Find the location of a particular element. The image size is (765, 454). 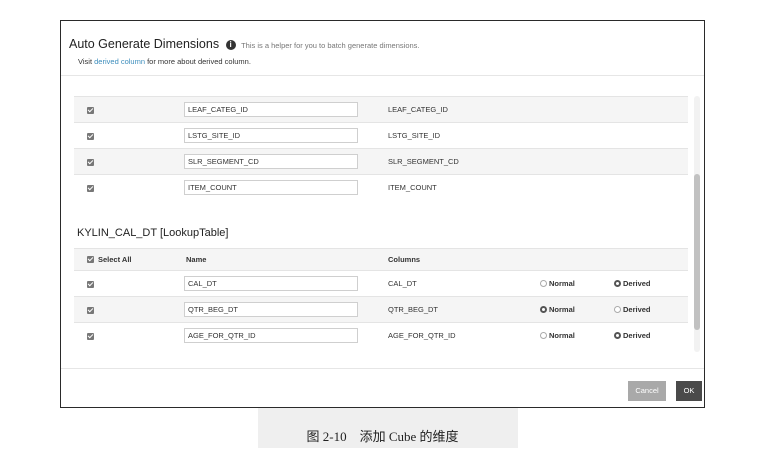

derived-column-link: derived column is located at coordinates (119, 61).